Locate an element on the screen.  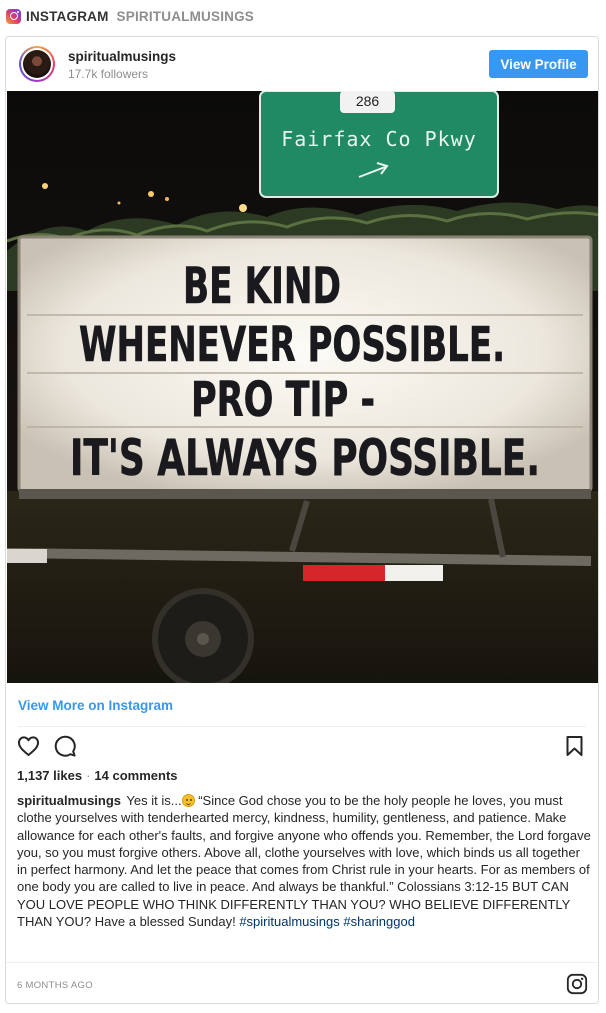
road-sign-number: 286 is located at coordinates (368, 101).